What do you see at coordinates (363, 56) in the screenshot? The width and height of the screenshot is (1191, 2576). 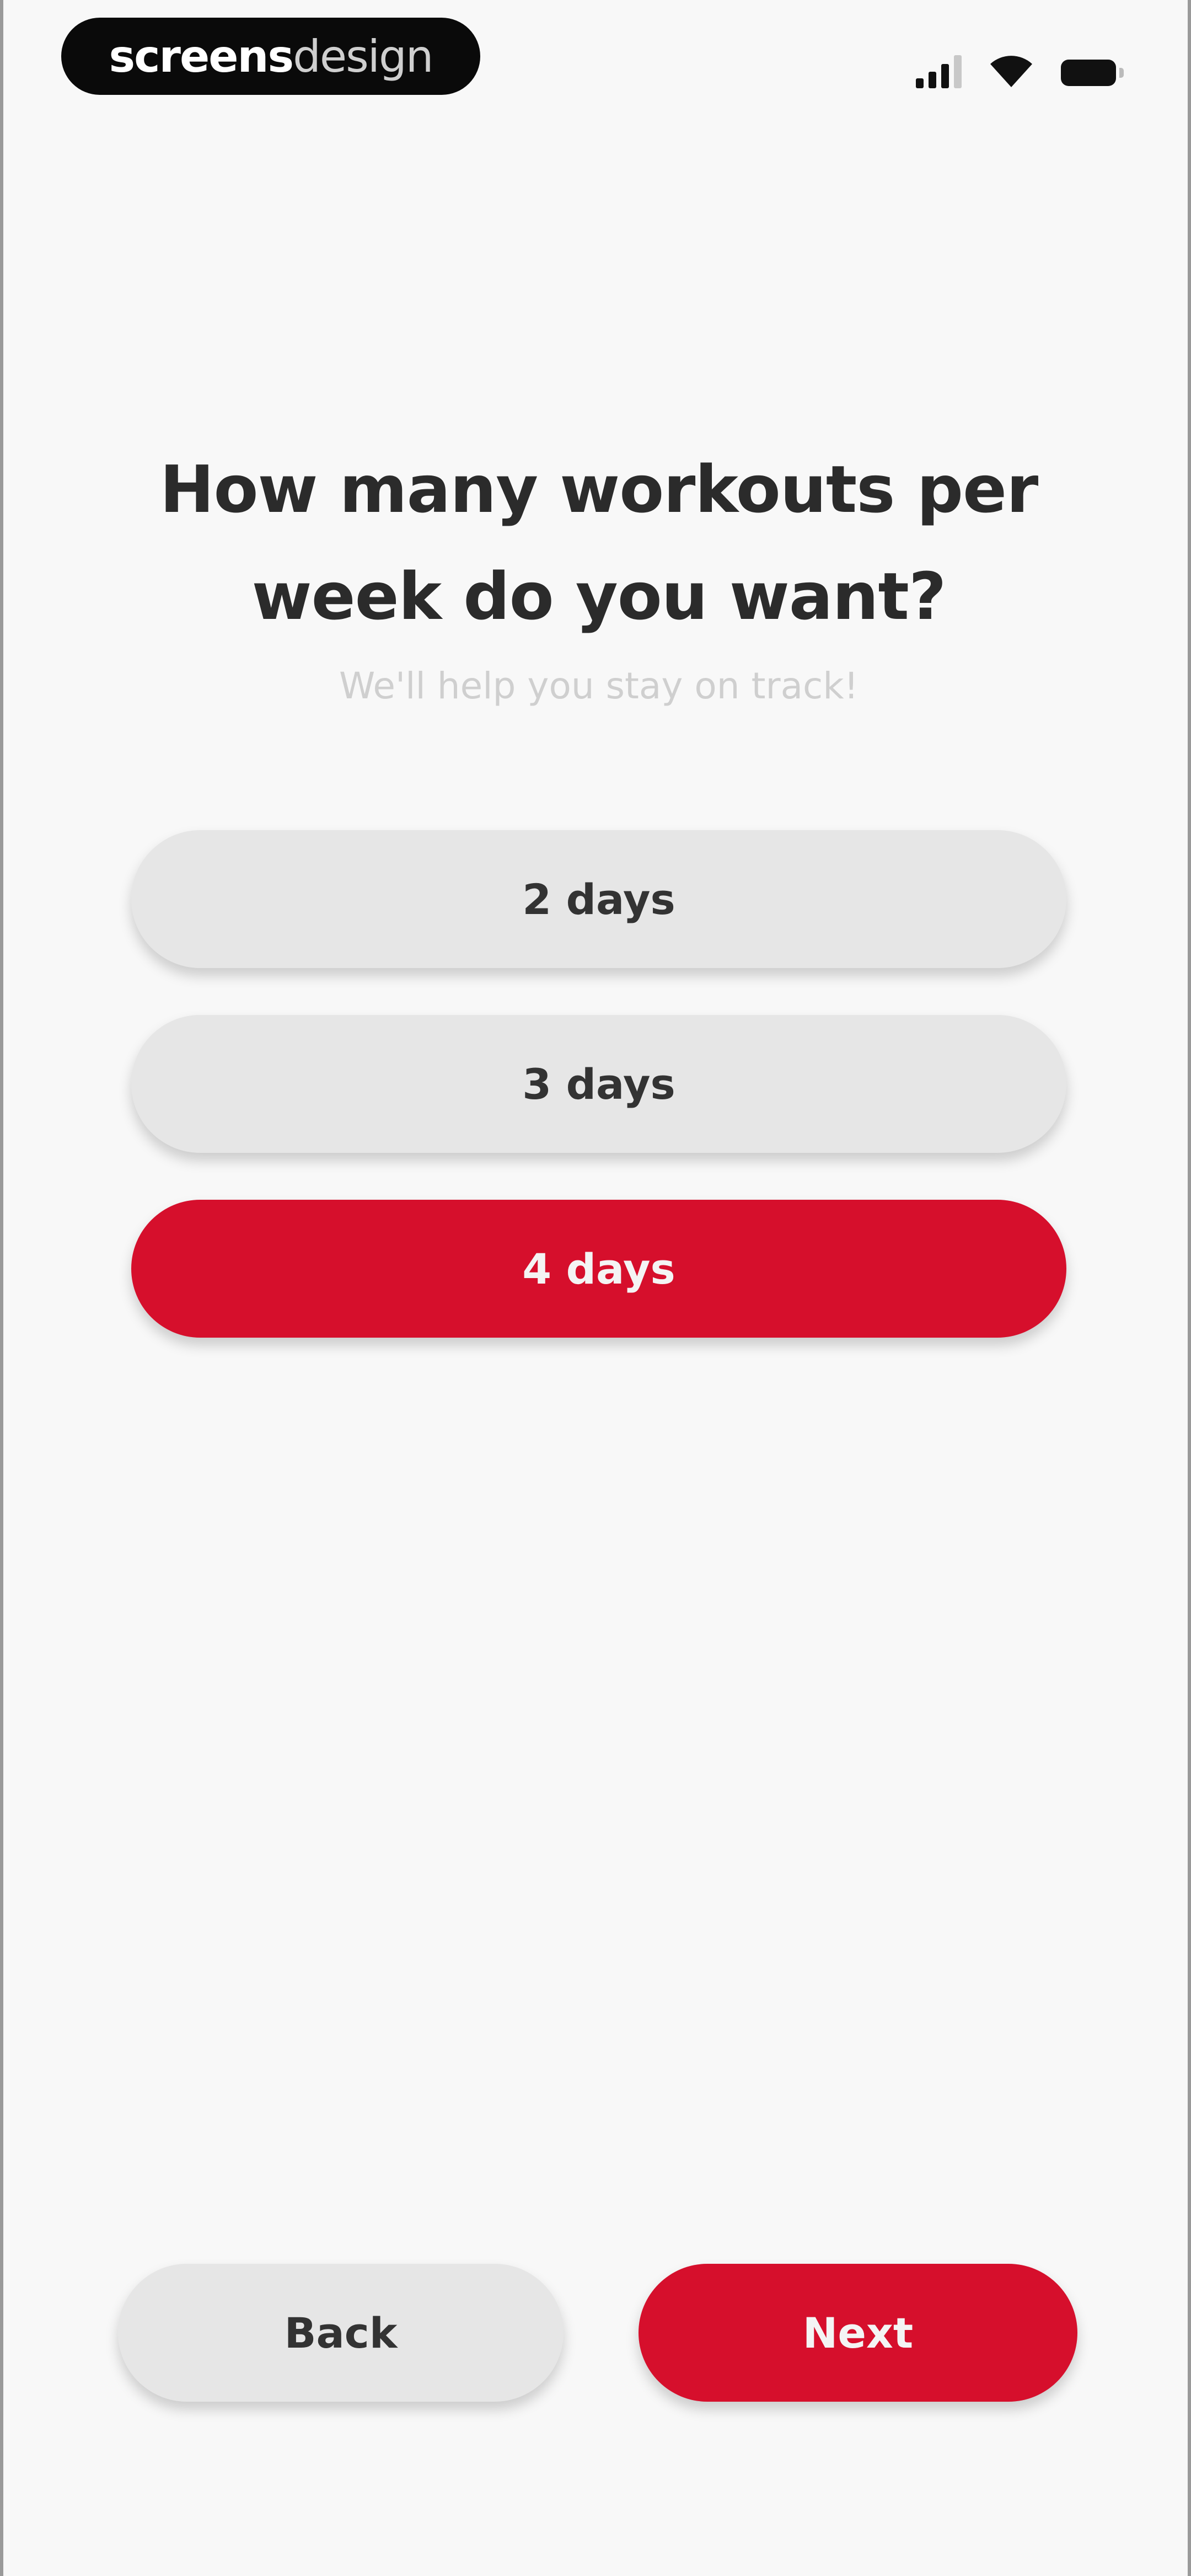 I see `brand-logo-light: design` at bounding box center [363, 56].